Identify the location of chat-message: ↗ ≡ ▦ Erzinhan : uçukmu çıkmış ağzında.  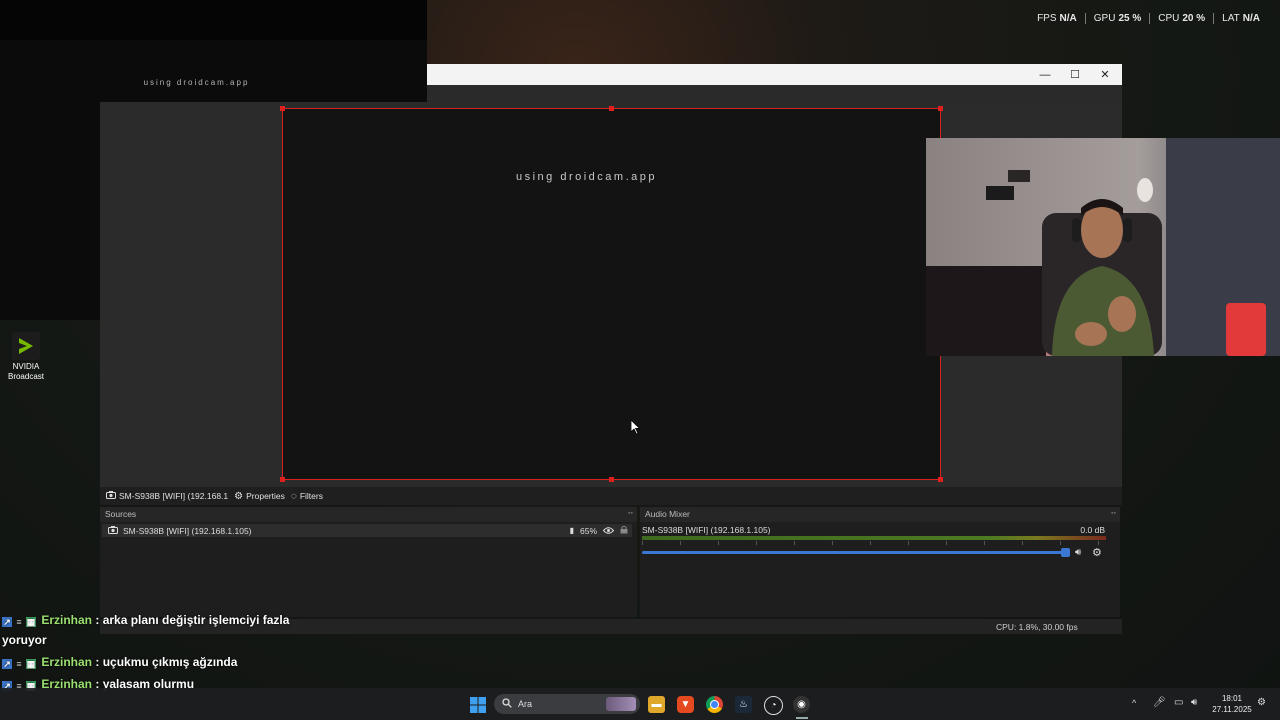
(119, 662).